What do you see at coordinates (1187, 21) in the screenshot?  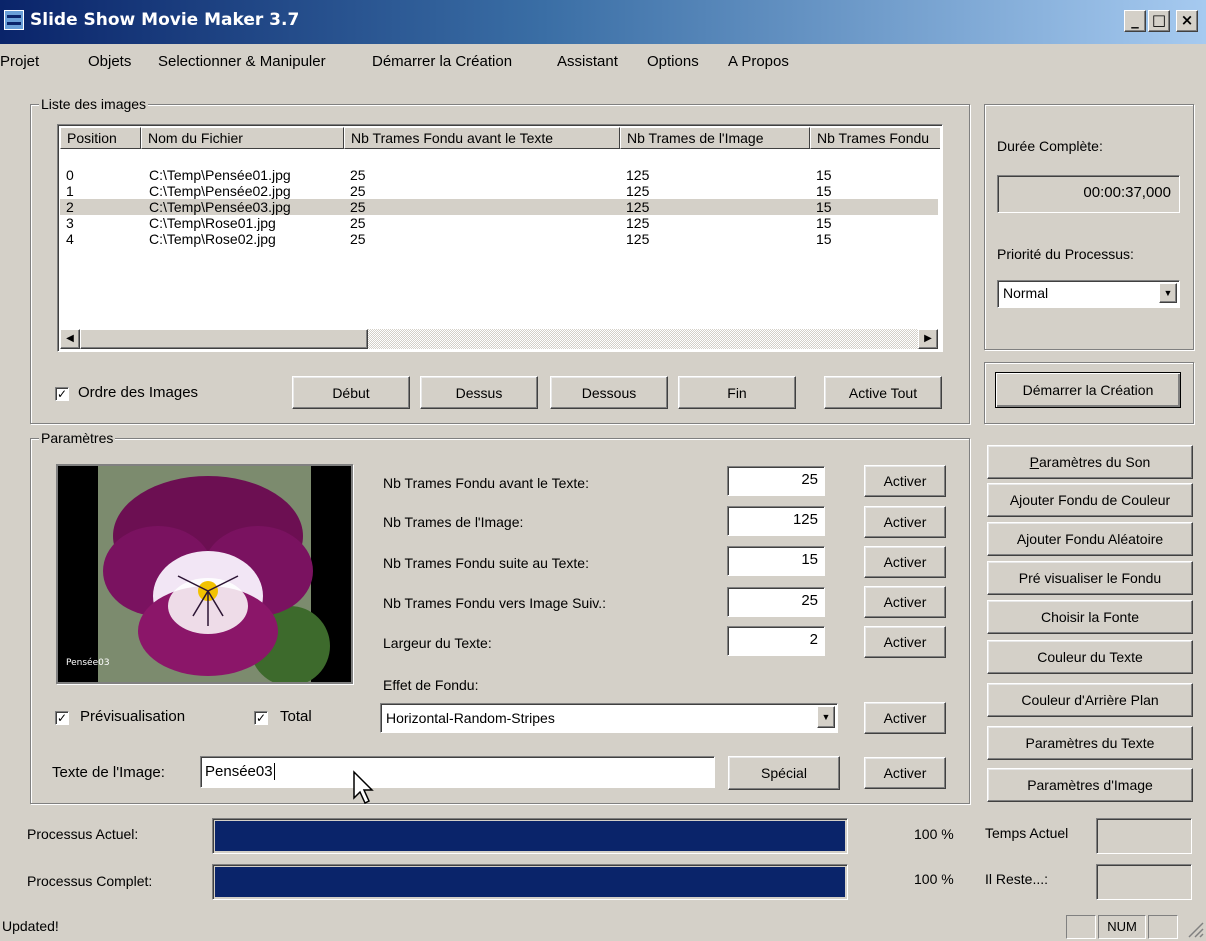 I see `close-button: ×` at bounding box center [1187, 21].